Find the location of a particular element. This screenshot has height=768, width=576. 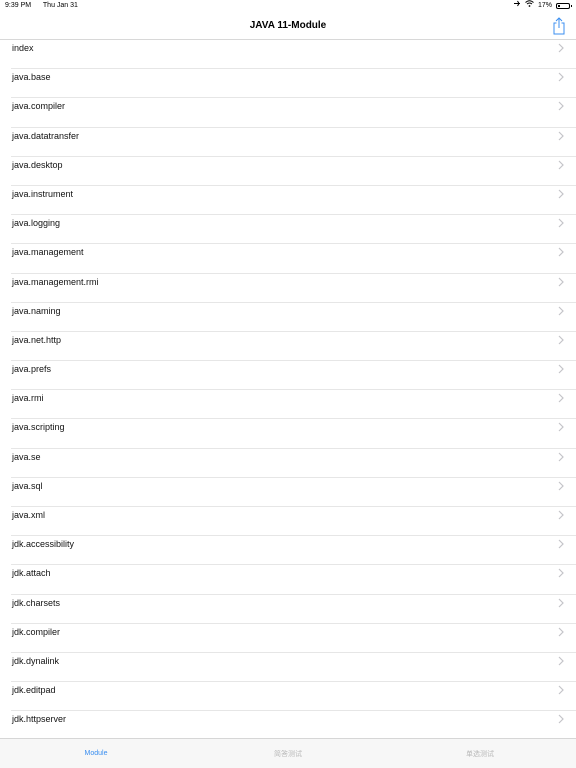

tab-module: Module is located at coordinates (96, 753).